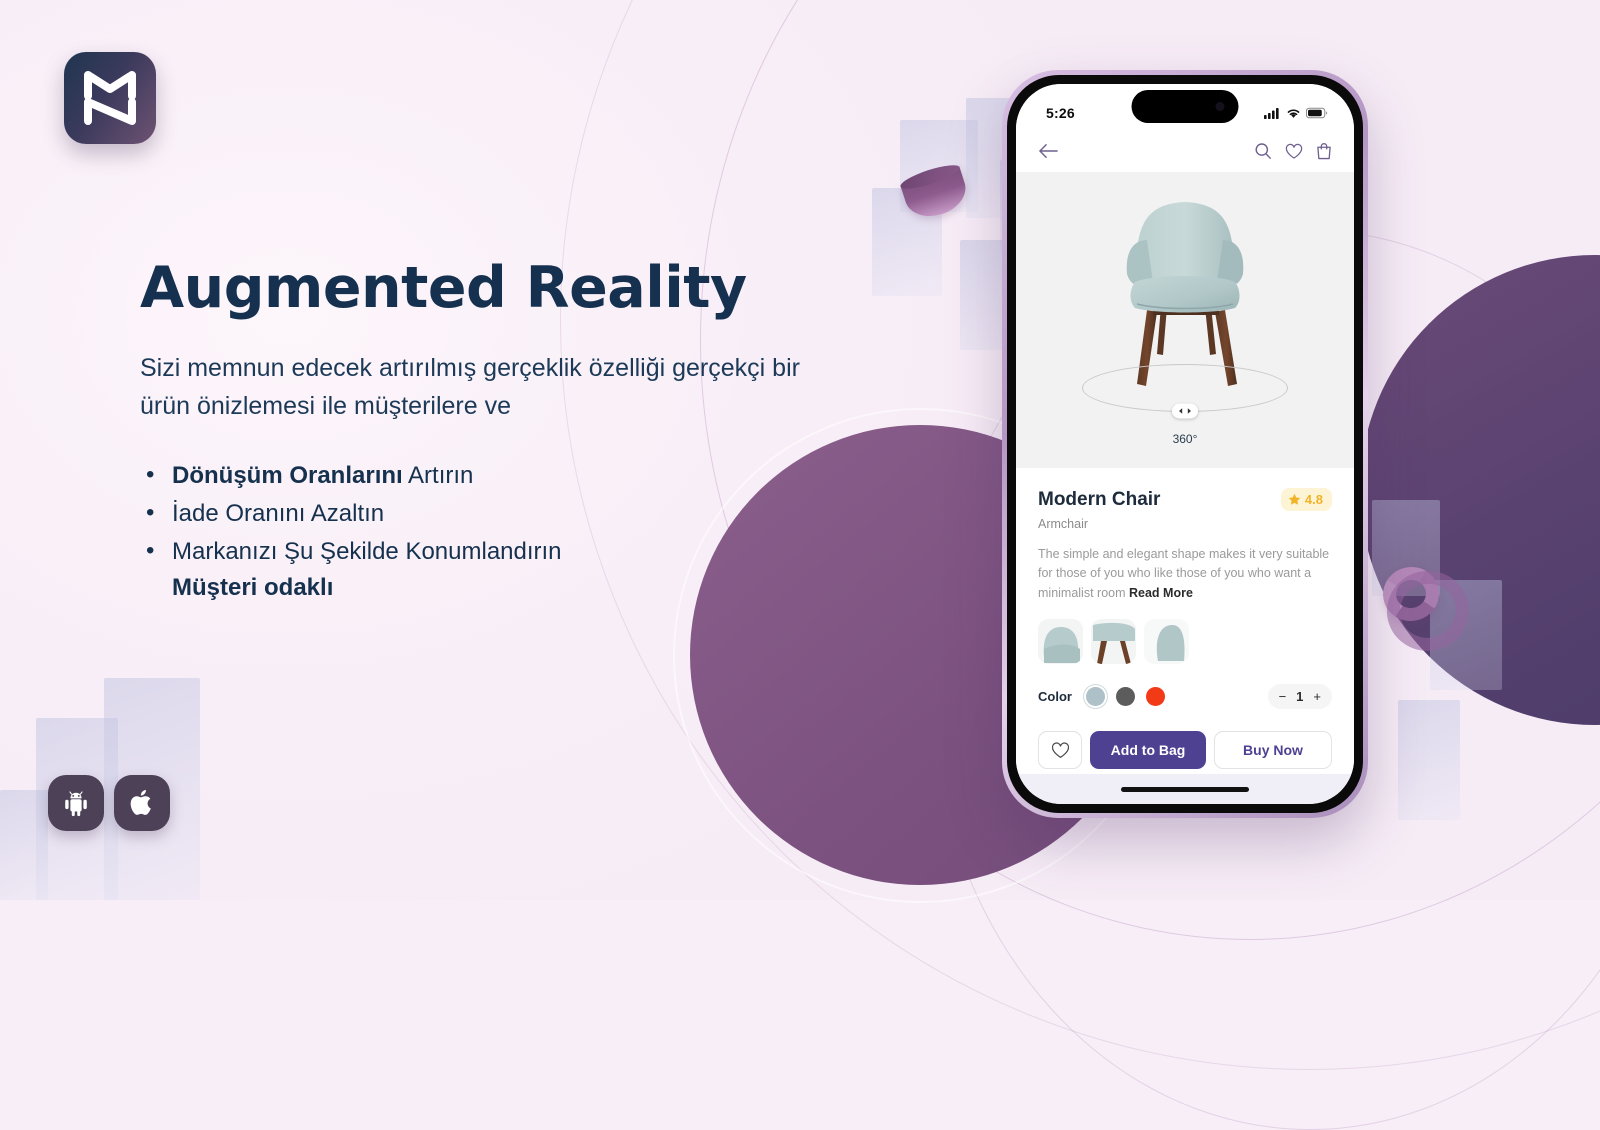 This screenshot has width=1600, height=1130. I want to click on app-nav-bar, so click(1185, 151).